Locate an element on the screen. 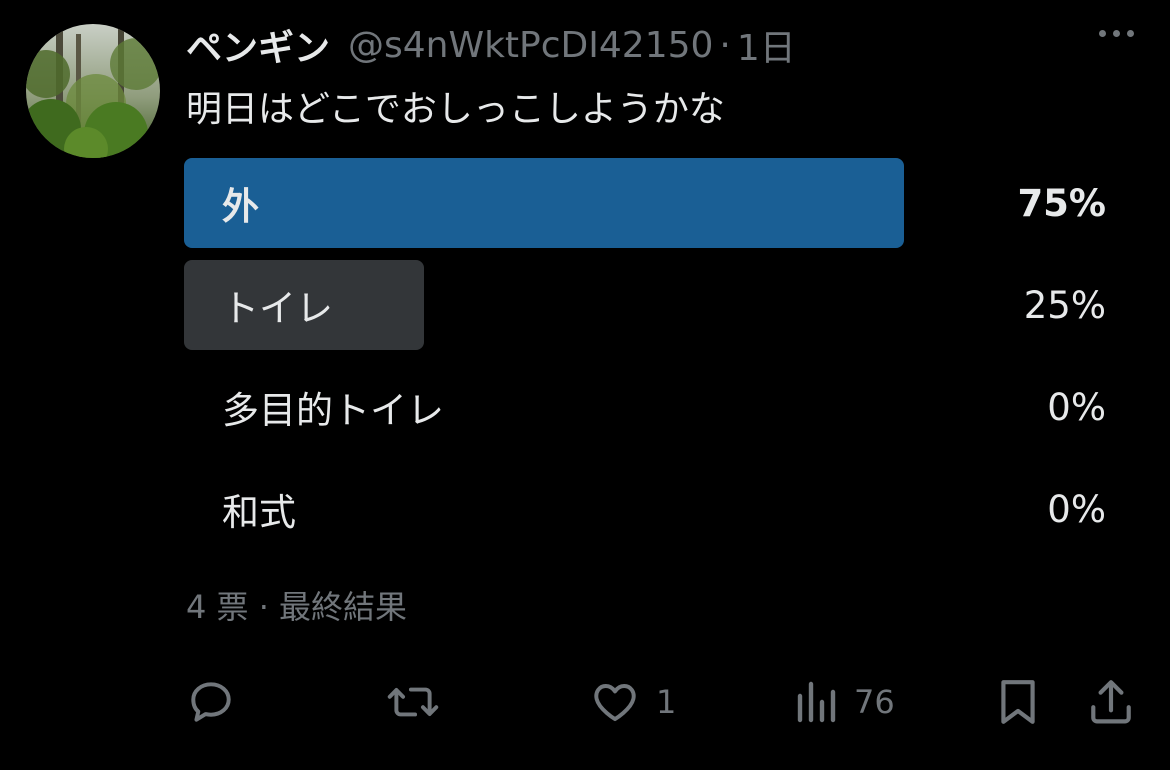 This screenshot has height=770, width=1170. tweet-header: ペンギン @s4nWktPcDI42150 · 1日 is located at coordinates (491, 45).